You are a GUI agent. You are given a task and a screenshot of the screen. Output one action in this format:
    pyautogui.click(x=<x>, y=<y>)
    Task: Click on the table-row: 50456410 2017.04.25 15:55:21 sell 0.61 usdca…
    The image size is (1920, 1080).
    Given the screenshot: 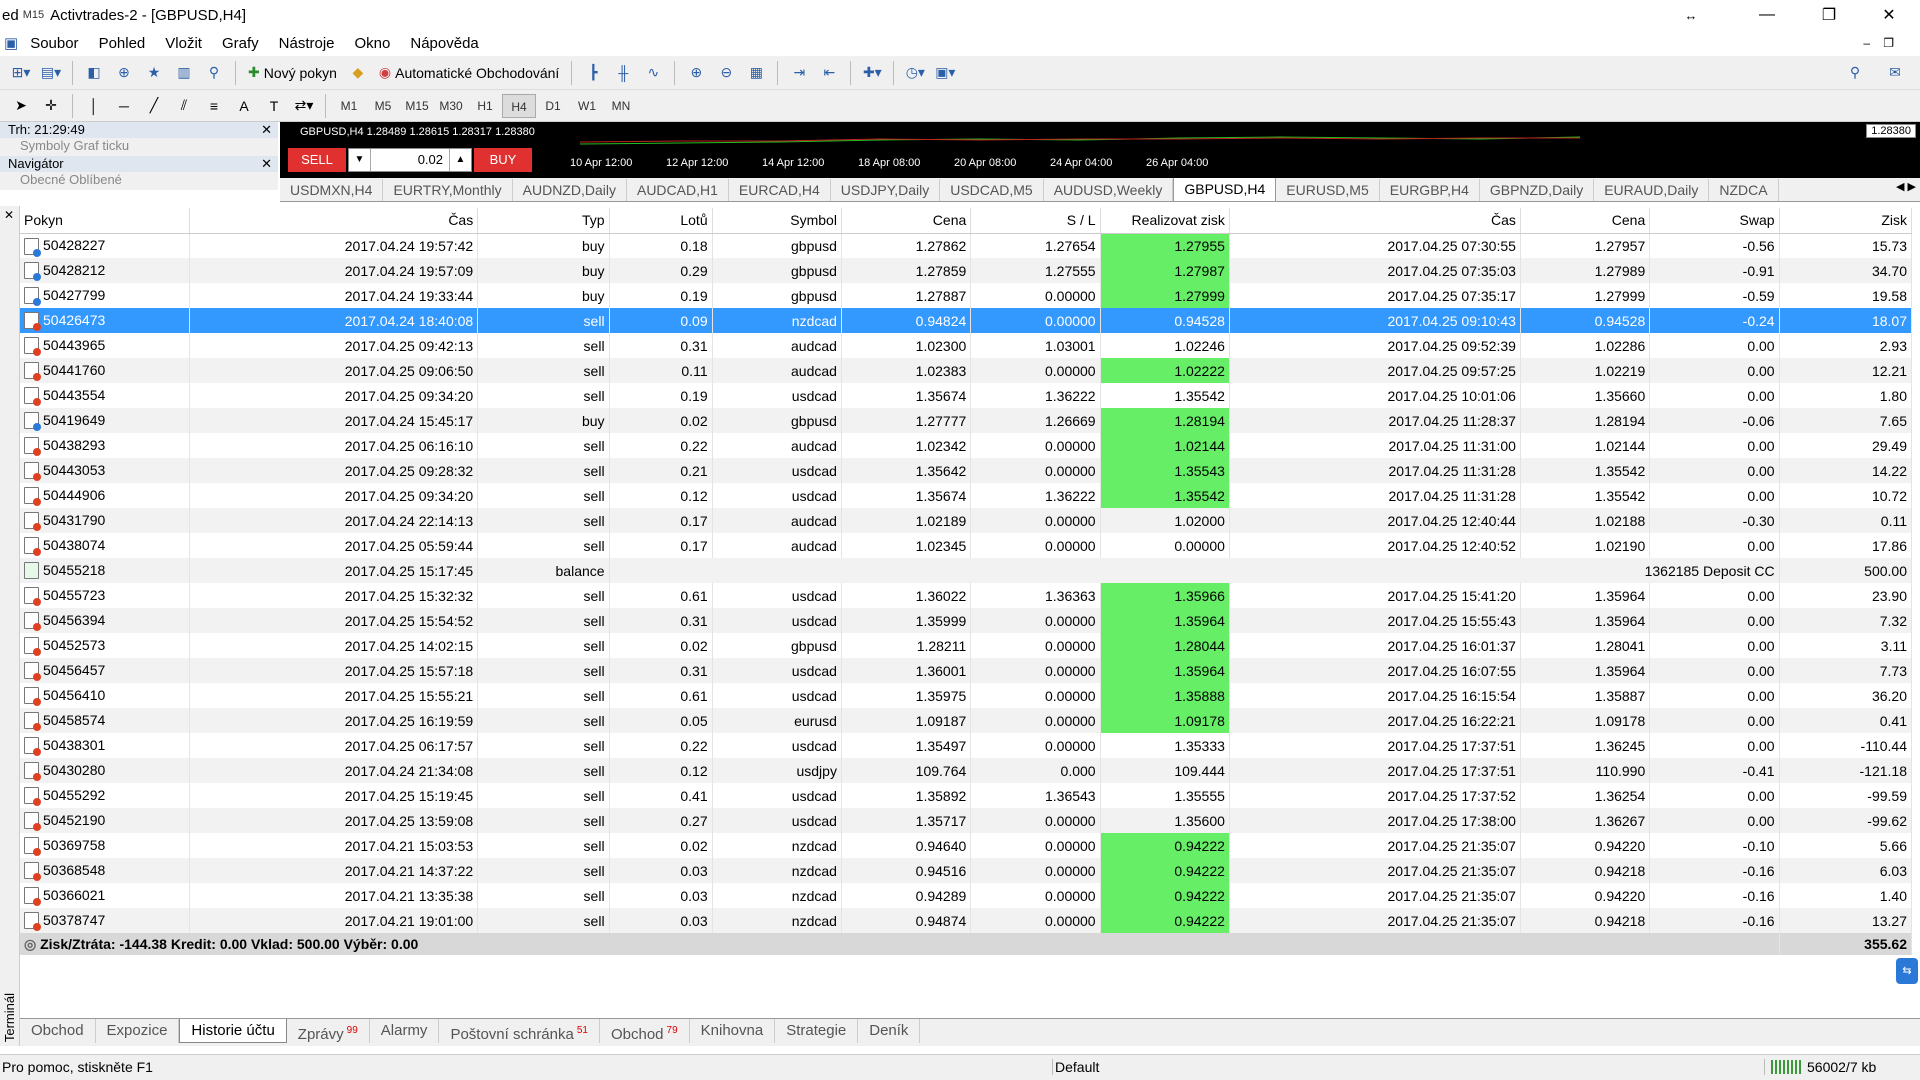 What is the action you would take?
    pyautogui.click(x=966, y=695)
    